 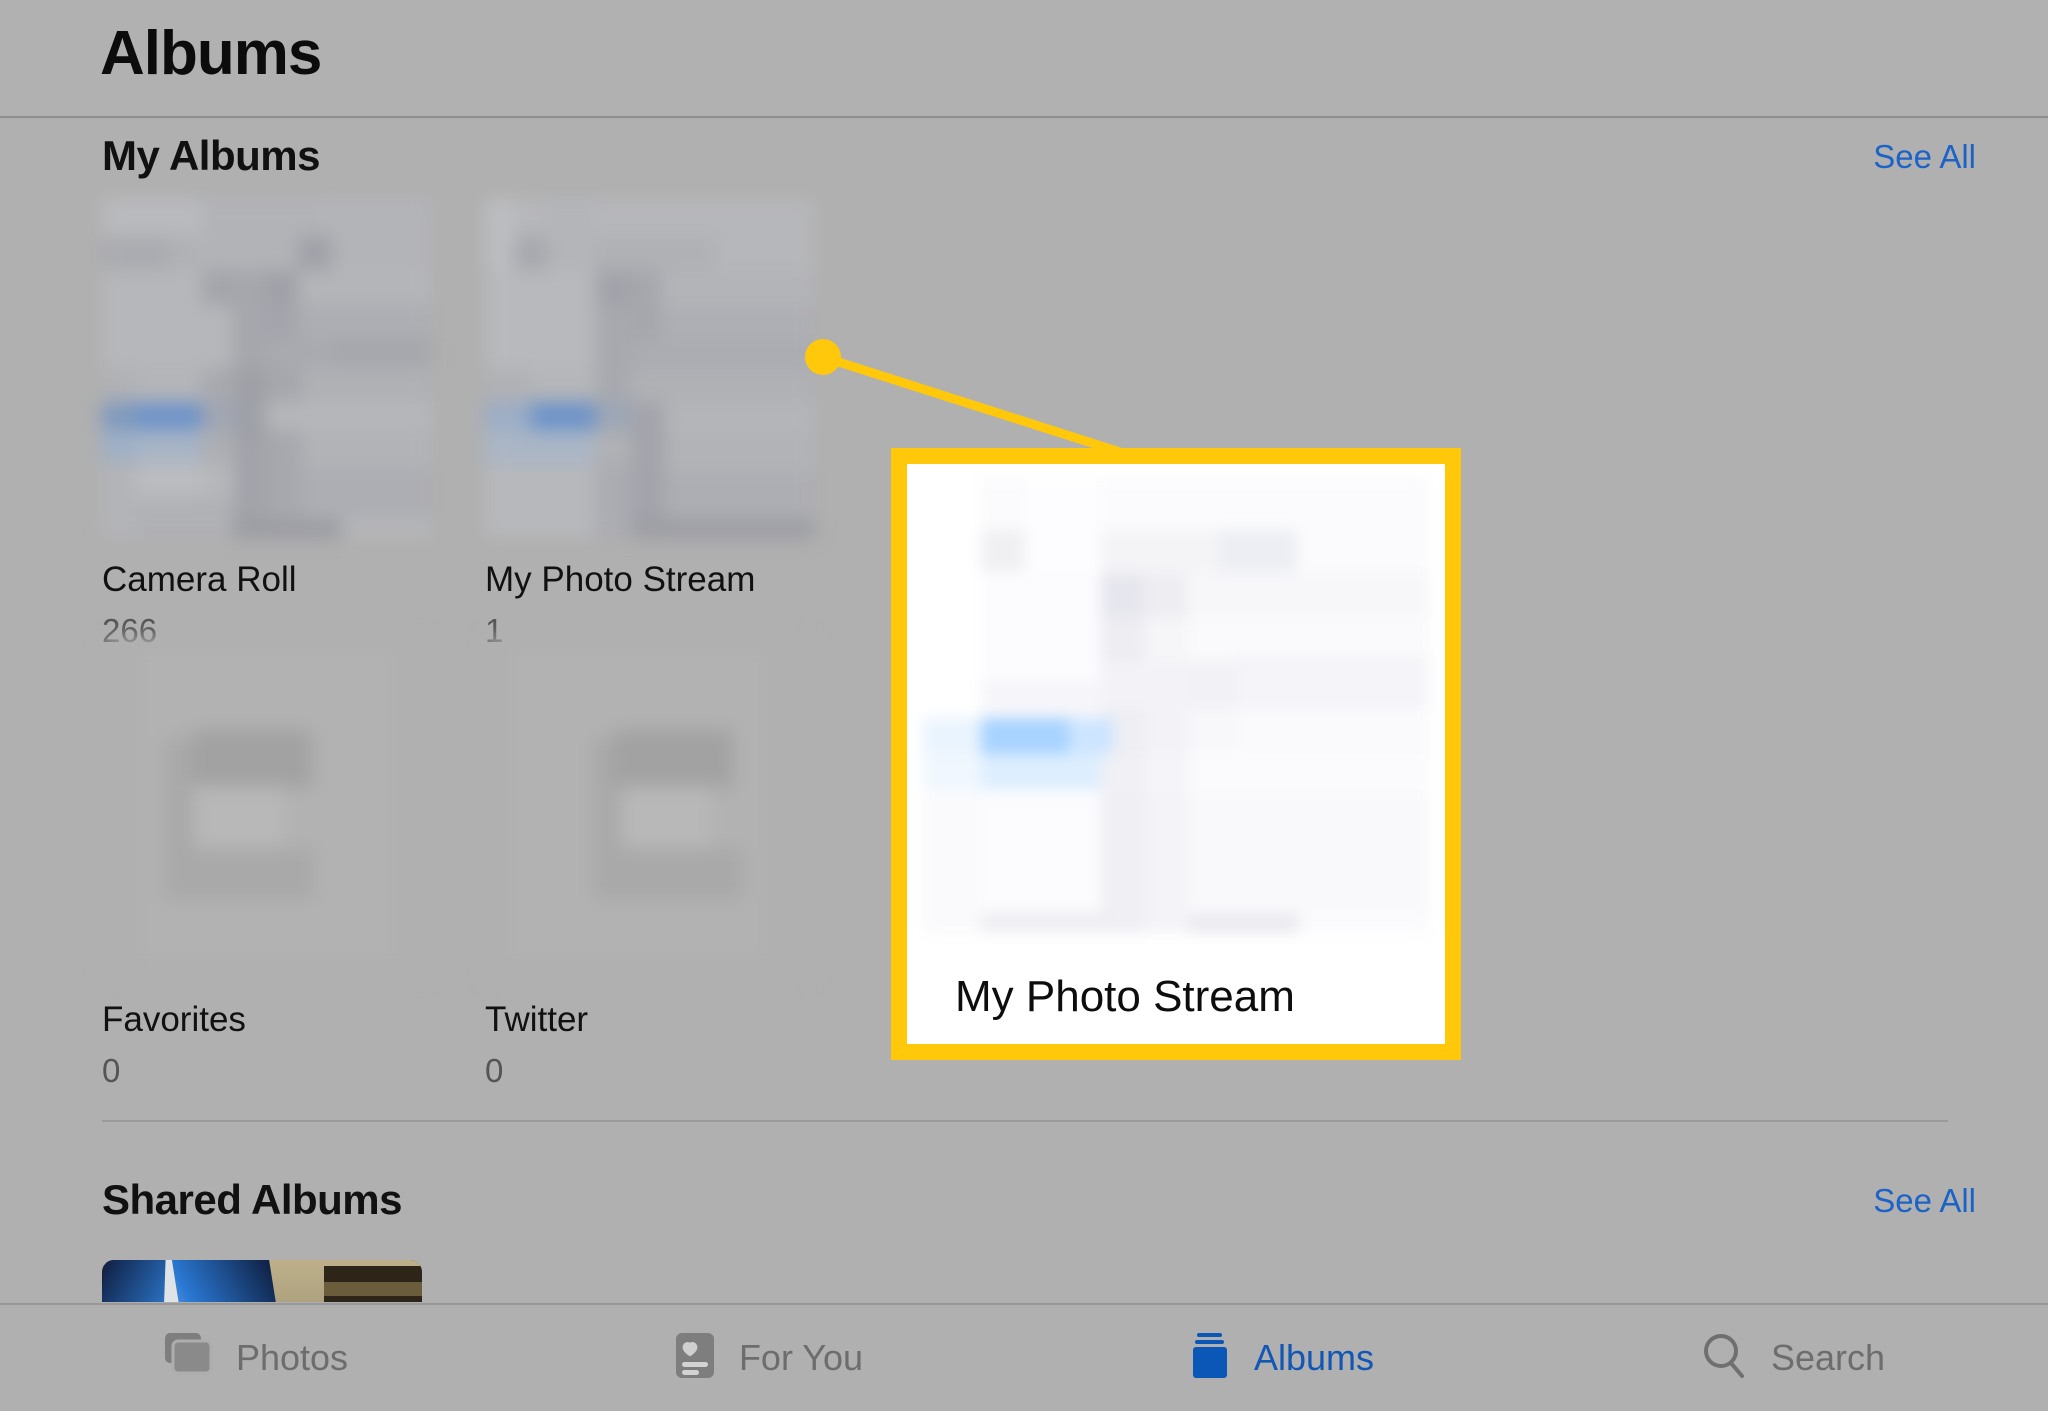 I want to click on album-thumbnail-twitter, so click(x=650, y=808).